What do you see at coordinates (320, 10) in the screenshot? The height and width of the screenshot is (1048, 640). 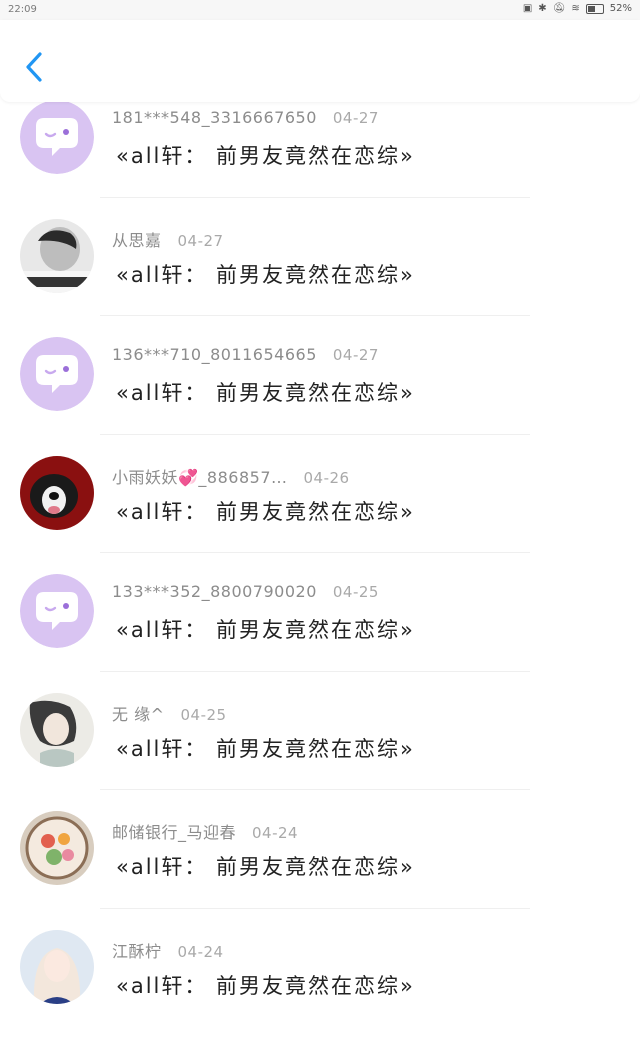 I see `status-bar: 22:09 ▣ ✱ 🔕︎ ≋ 52%` at bounding box center [320, 10].